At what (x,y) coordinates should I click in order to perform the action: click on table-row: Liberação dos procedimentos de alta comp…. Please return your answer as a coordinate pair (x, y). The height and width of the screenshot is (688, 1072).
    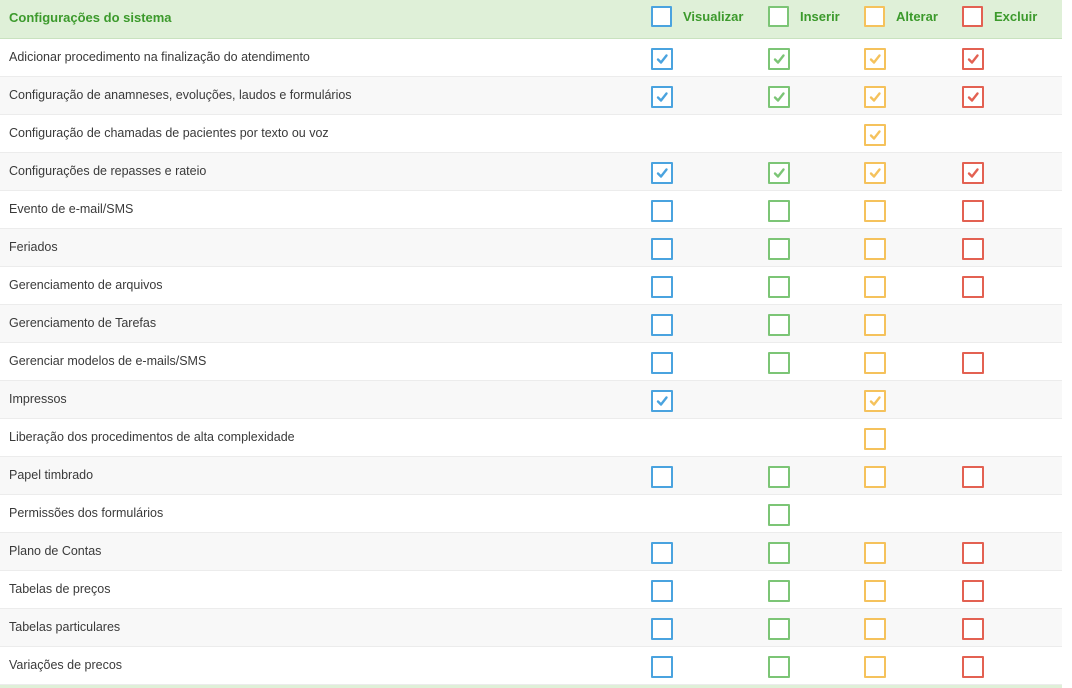
    Looking at the image, I should click on (531, 438).